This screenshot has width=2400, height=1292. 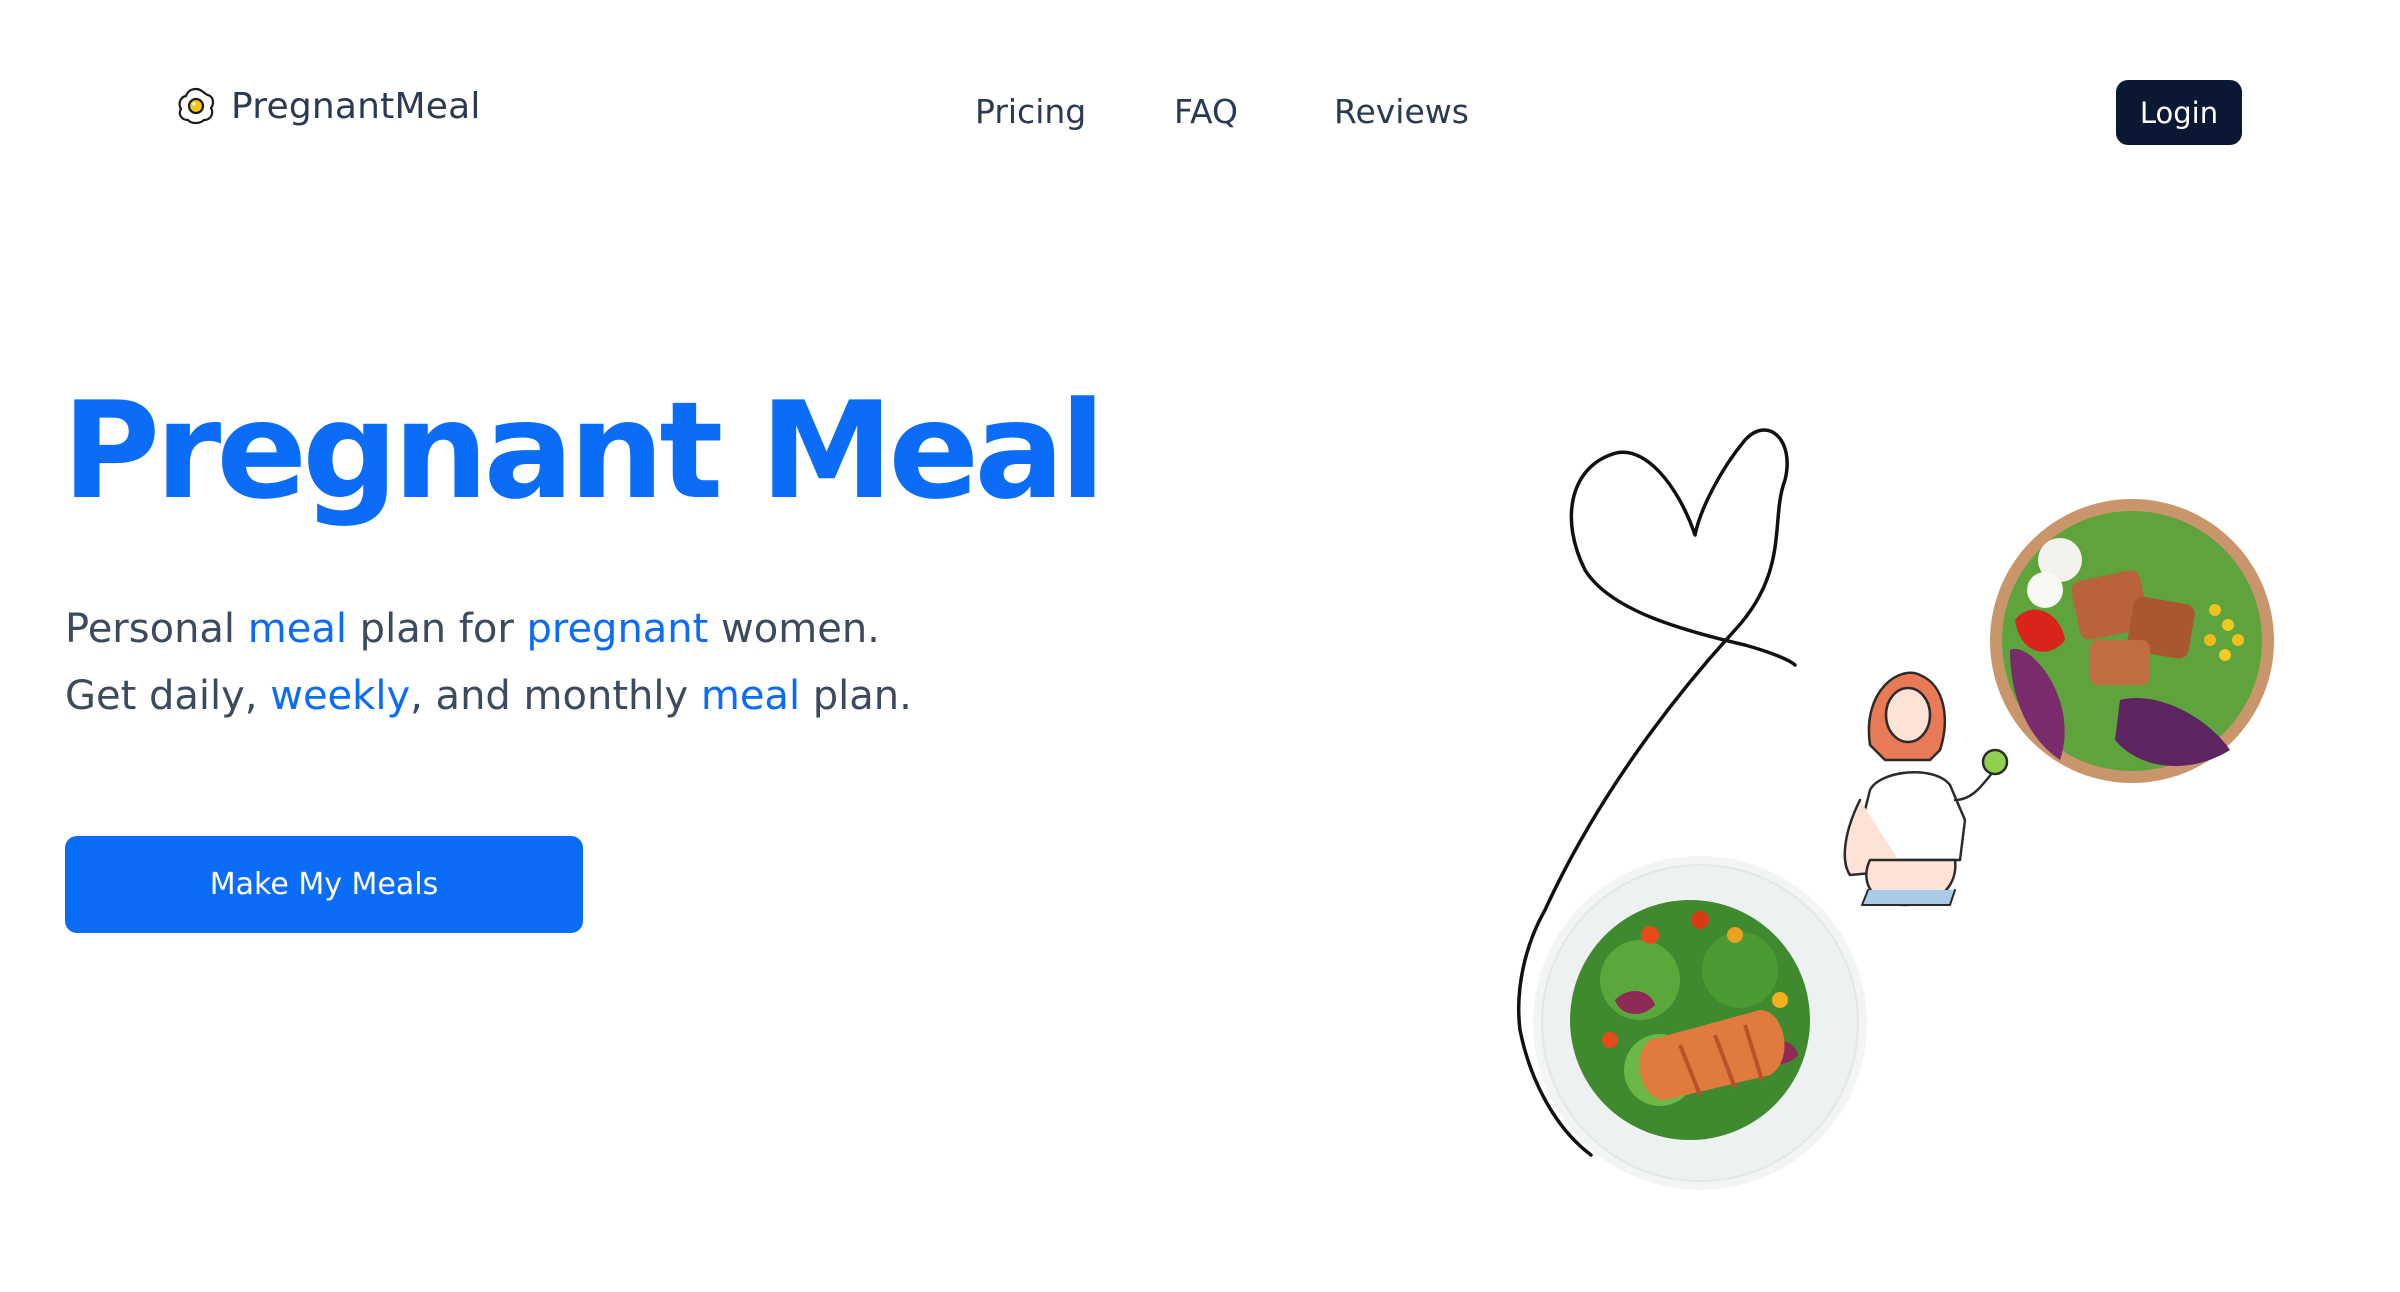 What do you see at coordinates (1700, 1023) in the screenshot?
I see `salmon-salad-plate-image` at bounding box center [1700, 1023].